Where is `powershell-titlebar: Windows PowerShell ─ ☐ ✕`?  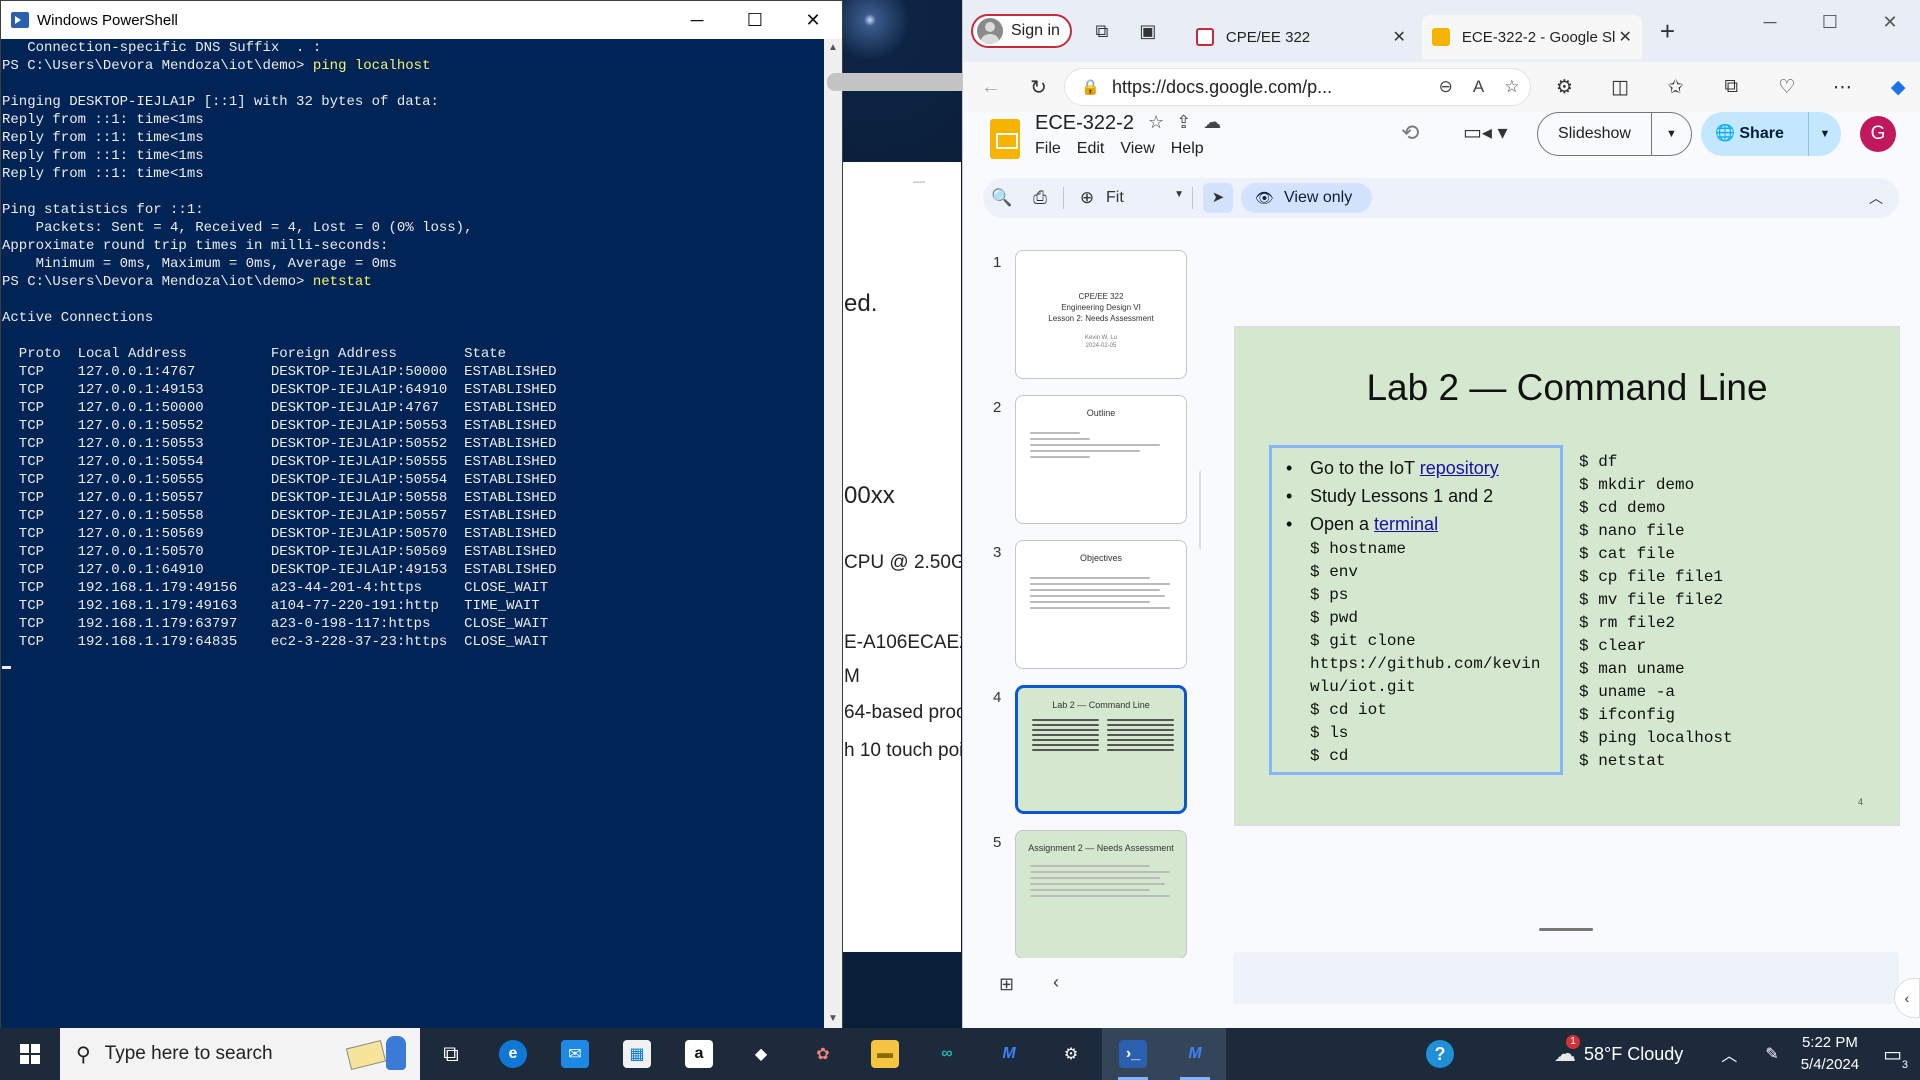
powershell-titlebar: Windows PowerShell ─ ☐ ✕ is located at coordinates (421, 20).